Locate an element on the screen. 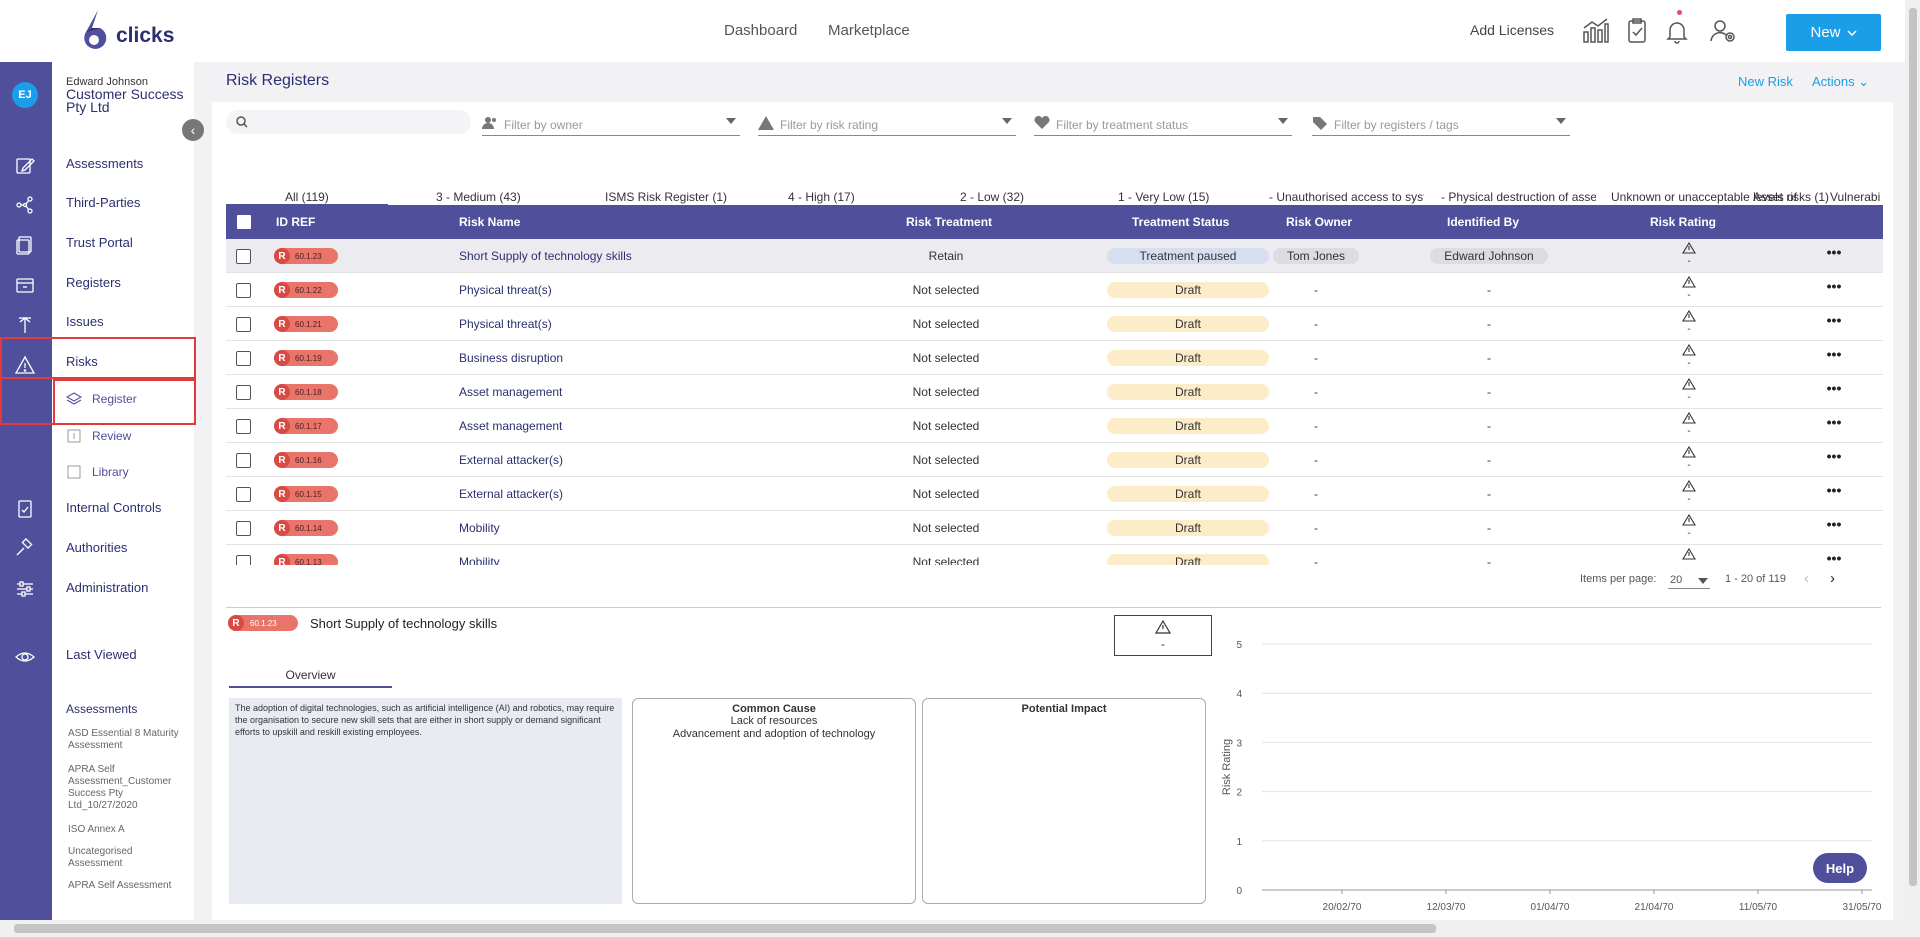 The height and width of the screenshot is (937, 1920). tags-filter: Filter by registers / tags is located at coordinates (1441, 123).